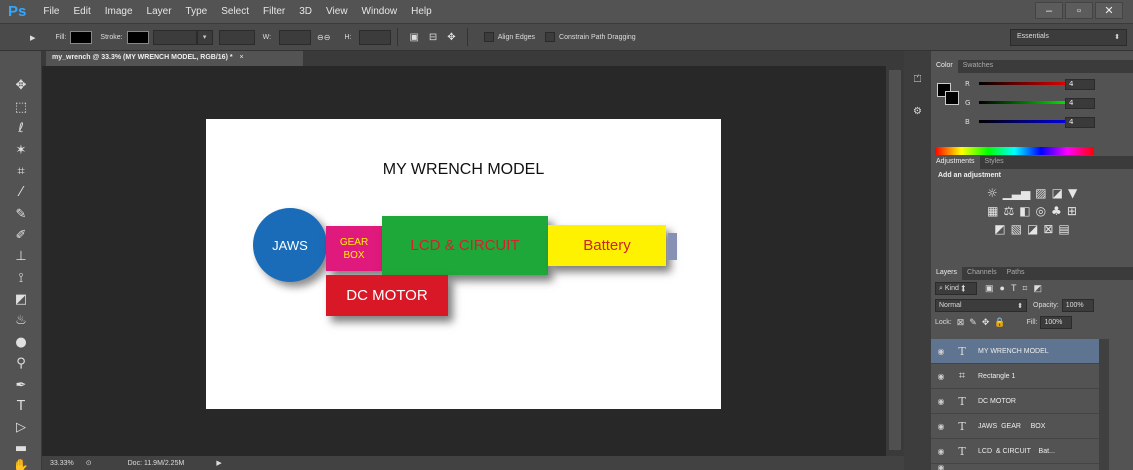  I want to click on black-white-icon: ◧, so click(1024, 211).